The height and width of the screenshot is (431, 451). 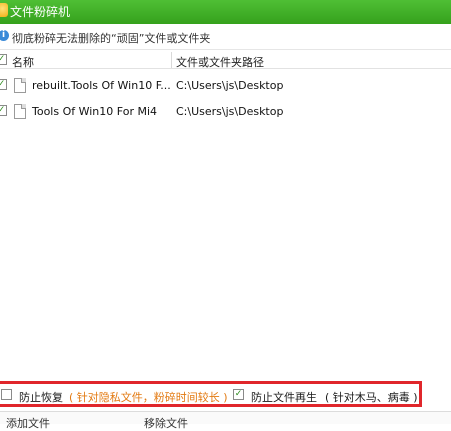 What do you see at coordinates (166, 423) in the screenshot?
I see `remove-file-button: 移除文件` at bounding box center [166, 423].